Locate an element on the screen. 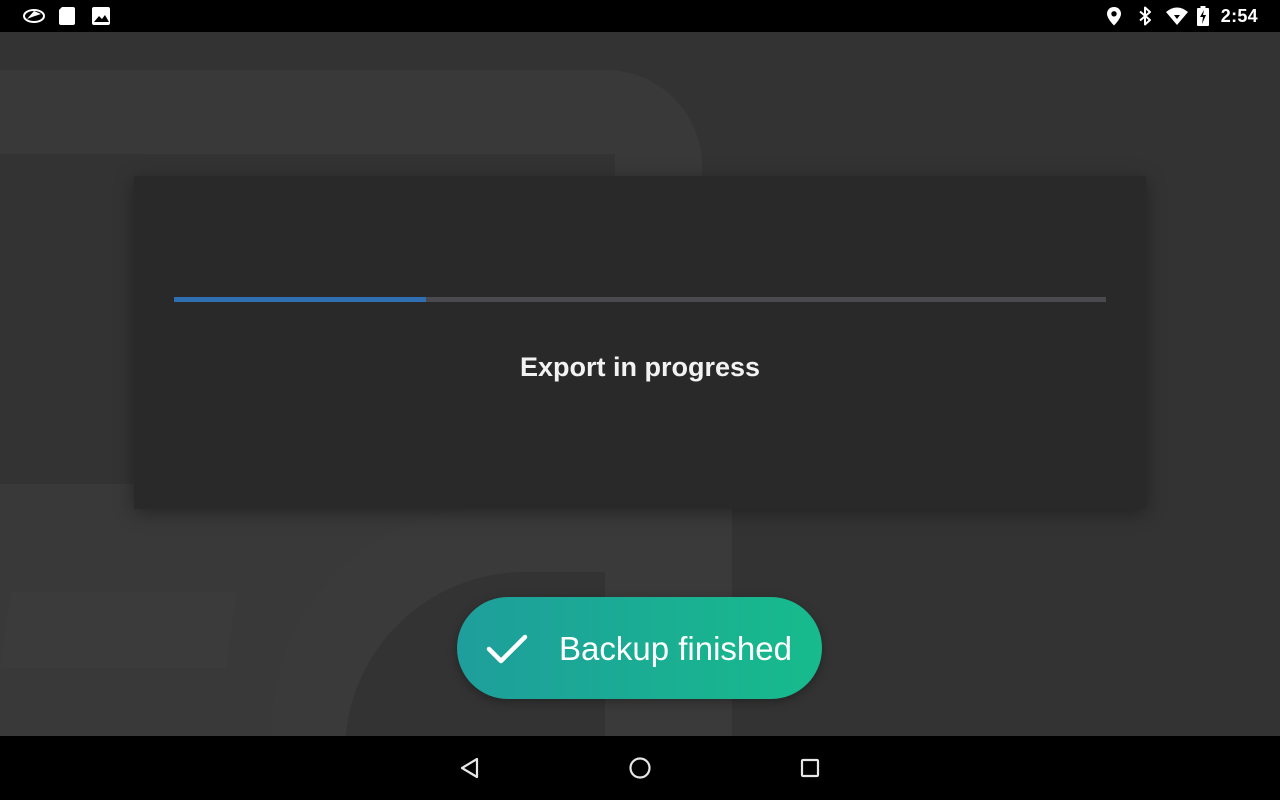 The image size is (1280, 800). dialog-message: Export in progress is located at coordinates (640, 367).